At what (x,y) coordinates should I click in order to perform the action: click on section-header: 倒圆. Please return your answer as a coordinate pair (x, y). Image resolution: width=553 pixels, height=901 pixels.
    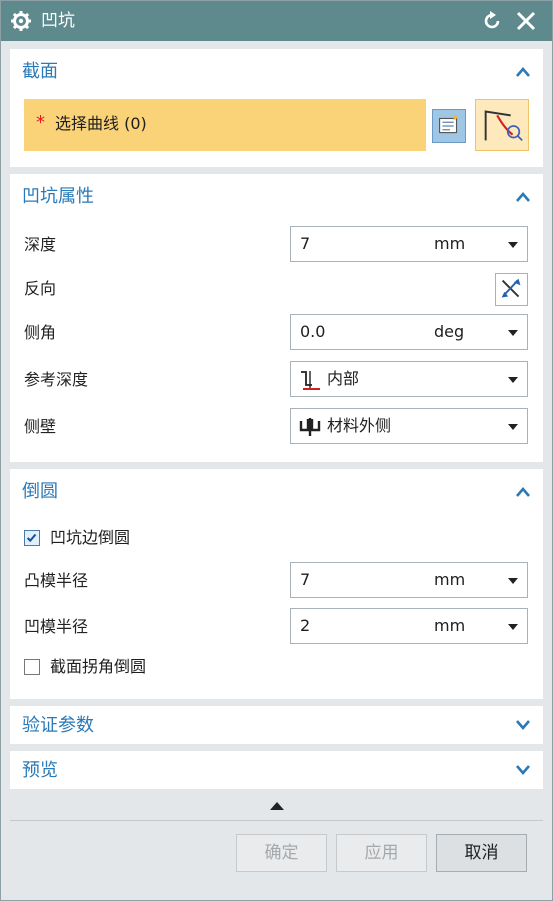
    Looking at the image, I should click on (276, 492).